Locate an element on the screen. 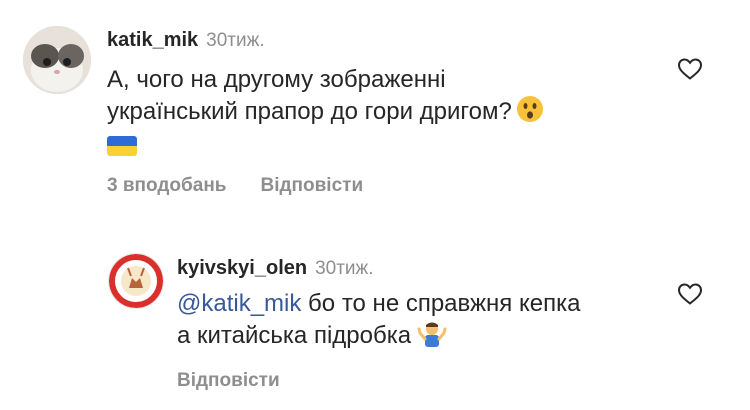 Image resolution: width=750 pixels, height=410 pixels. reply-line-2-text: а китайська підробка is located at coordinates (294, 335).